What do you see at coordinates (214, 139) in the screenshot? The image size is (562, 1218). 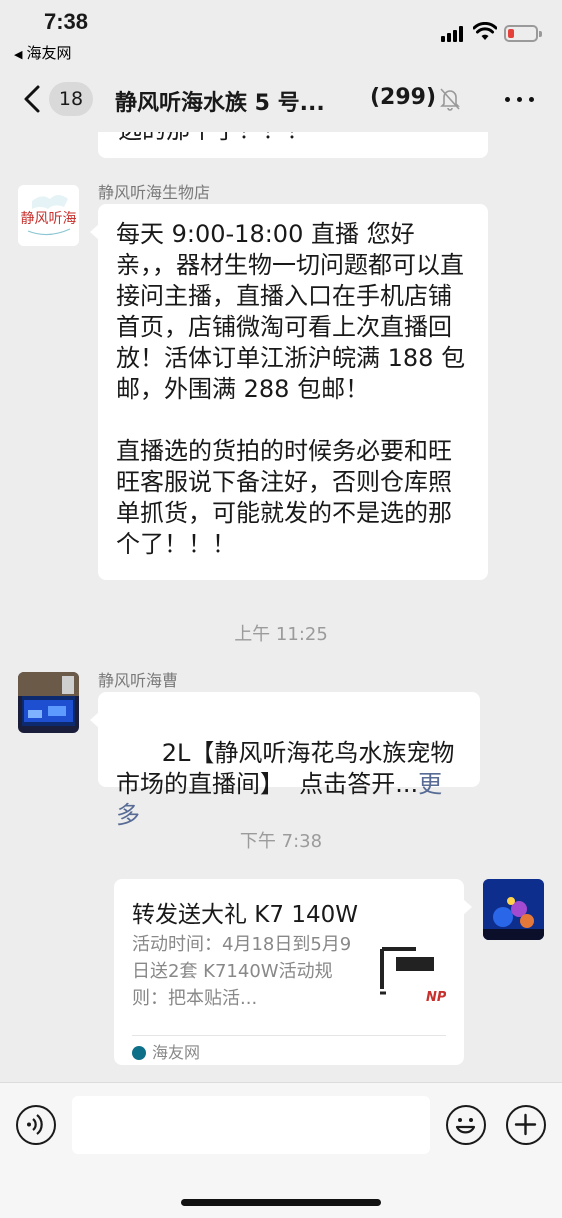 I see `message-text-partial: 选的那个了！！！` at bounding box center [214, 139].